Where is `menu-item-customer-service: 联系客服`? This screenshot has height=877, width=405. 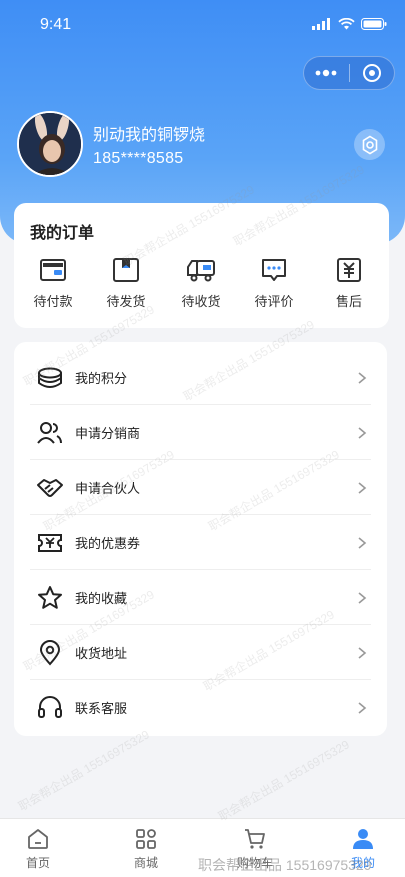 menu-item-customer-service: 联系客服 is located at coordinates (200, 707).